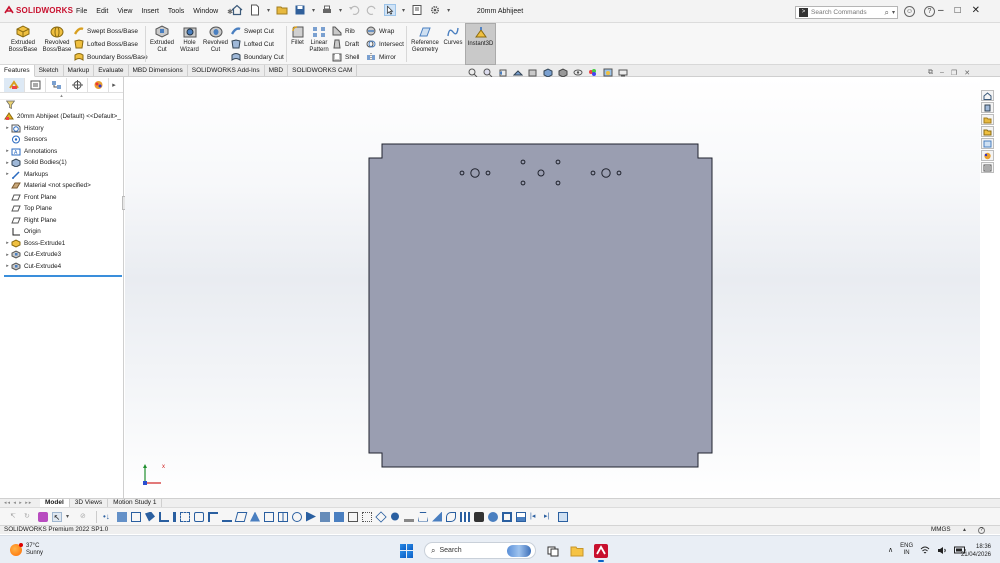 The height and width of the screenshot is (563, 1000). Describe the element at coordinates (63, 163) in the screenshot. I see `tree-item: ▸ Solid Bodies(1)` at that location.